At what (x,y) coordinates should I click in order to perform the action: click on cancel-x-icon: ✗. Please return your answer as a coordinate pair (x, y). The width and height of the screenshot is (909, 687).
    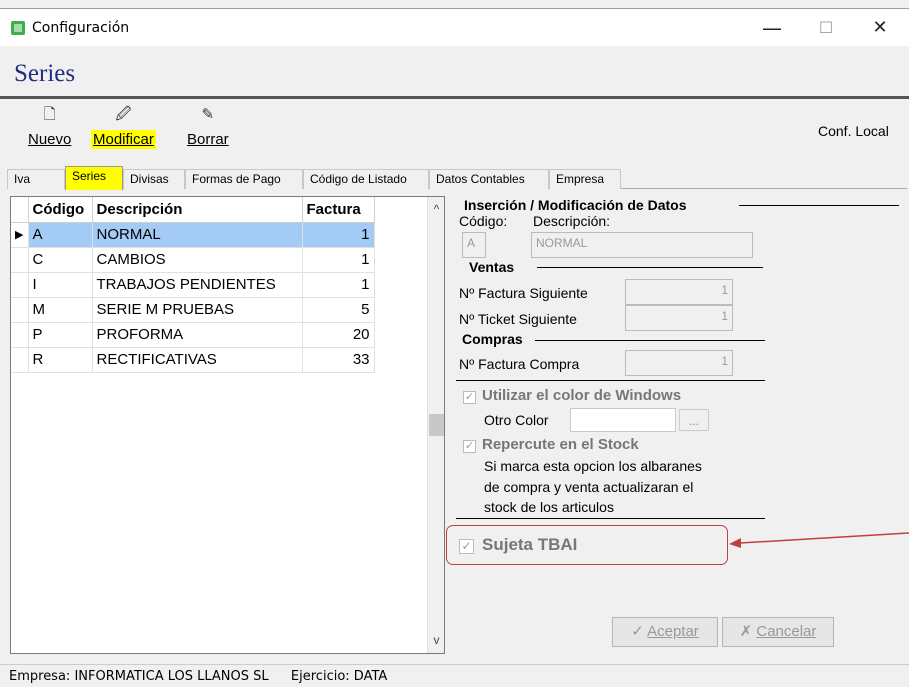
    Looking at the image, I should click on (746, 631).